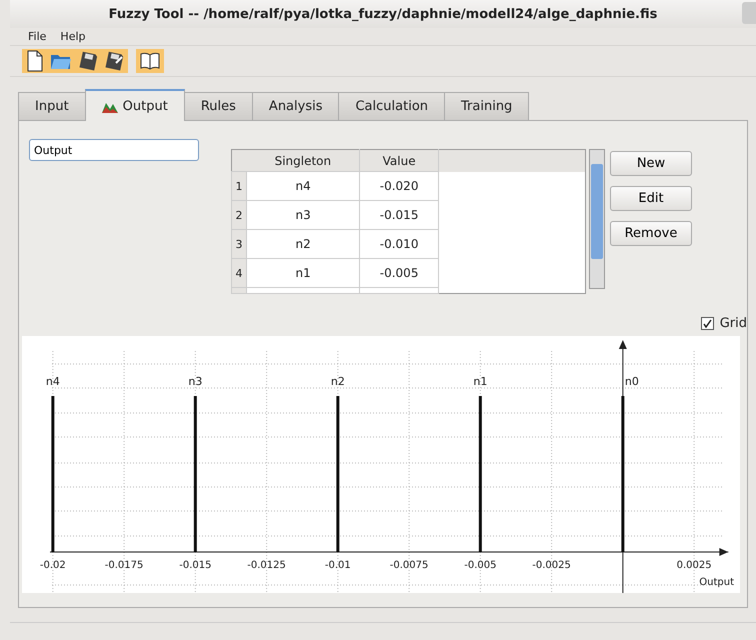  I want to click on singleton-label: n3, so click(195, 381).